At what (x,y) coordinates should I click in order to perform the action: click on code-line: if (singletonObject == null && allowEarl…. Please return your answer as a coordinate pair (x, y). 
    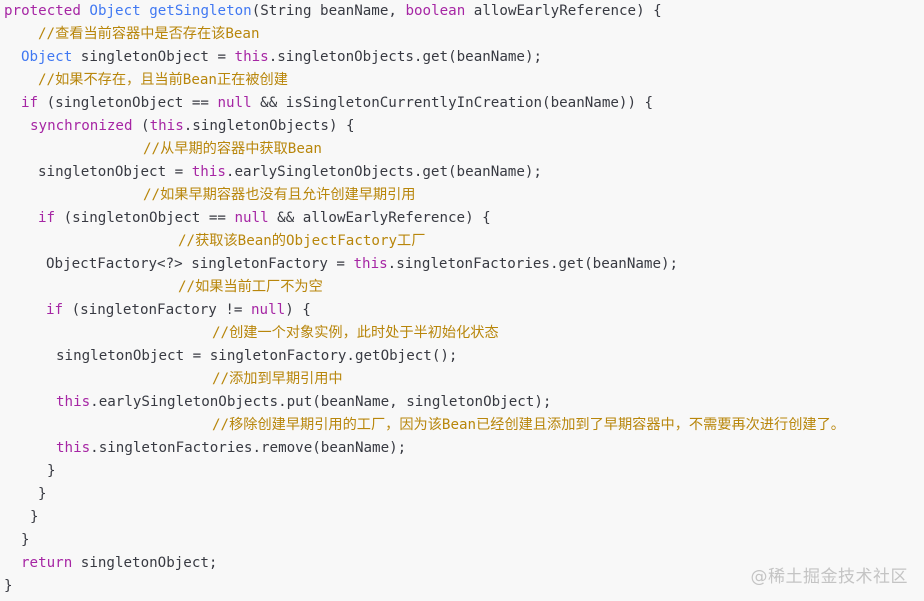
    Looking at the image, I should click on (264, 218).